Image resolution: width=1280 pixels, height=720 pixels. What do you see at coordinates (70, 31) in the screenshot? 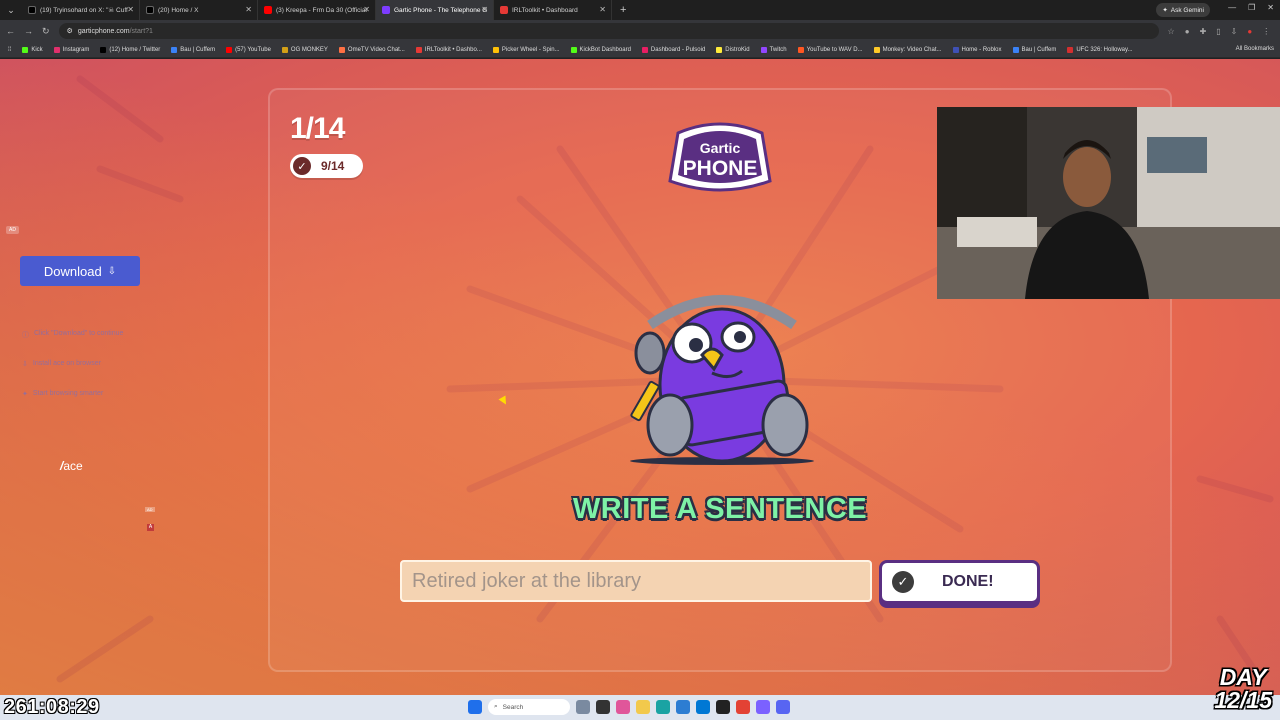
I see `site-info-icon: ⚙` at bounding box center [70, 31].